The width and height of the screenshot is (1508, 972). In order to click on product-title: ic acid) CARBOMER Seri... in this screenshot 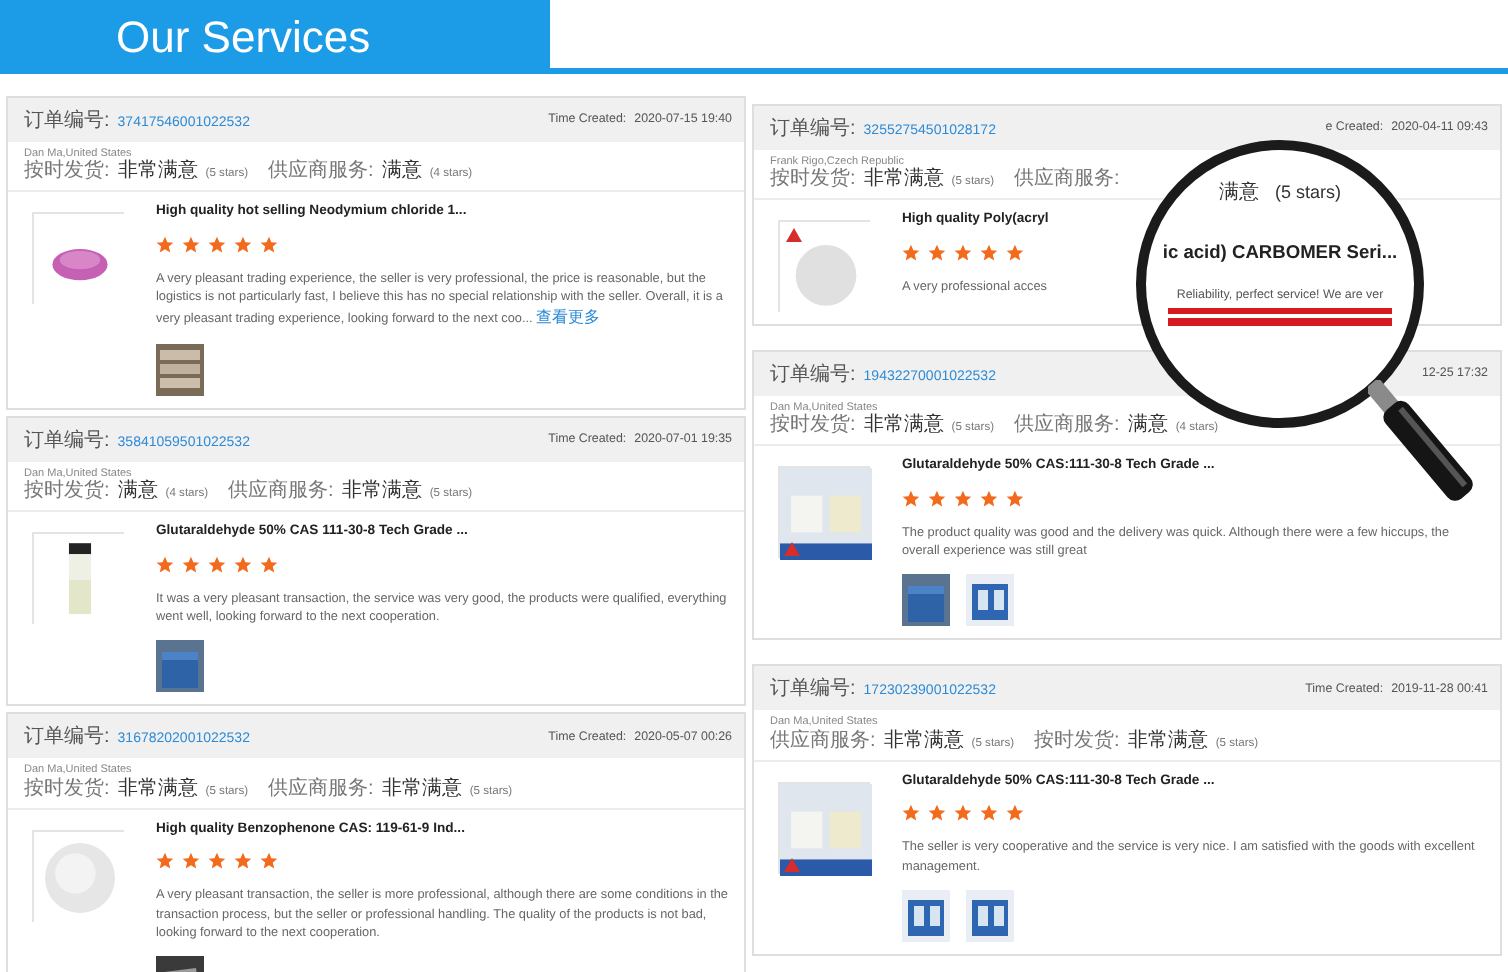, I will do `click(1280, 253)`.